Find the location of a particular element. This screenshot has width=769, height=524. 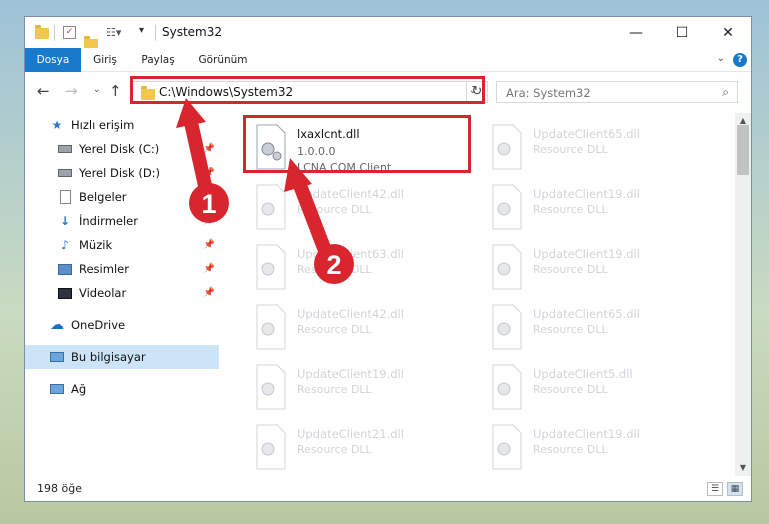

sidebar-item-local-disk-c: Yerel Disk (C:) 📌 is located at coordinates (122, 149).